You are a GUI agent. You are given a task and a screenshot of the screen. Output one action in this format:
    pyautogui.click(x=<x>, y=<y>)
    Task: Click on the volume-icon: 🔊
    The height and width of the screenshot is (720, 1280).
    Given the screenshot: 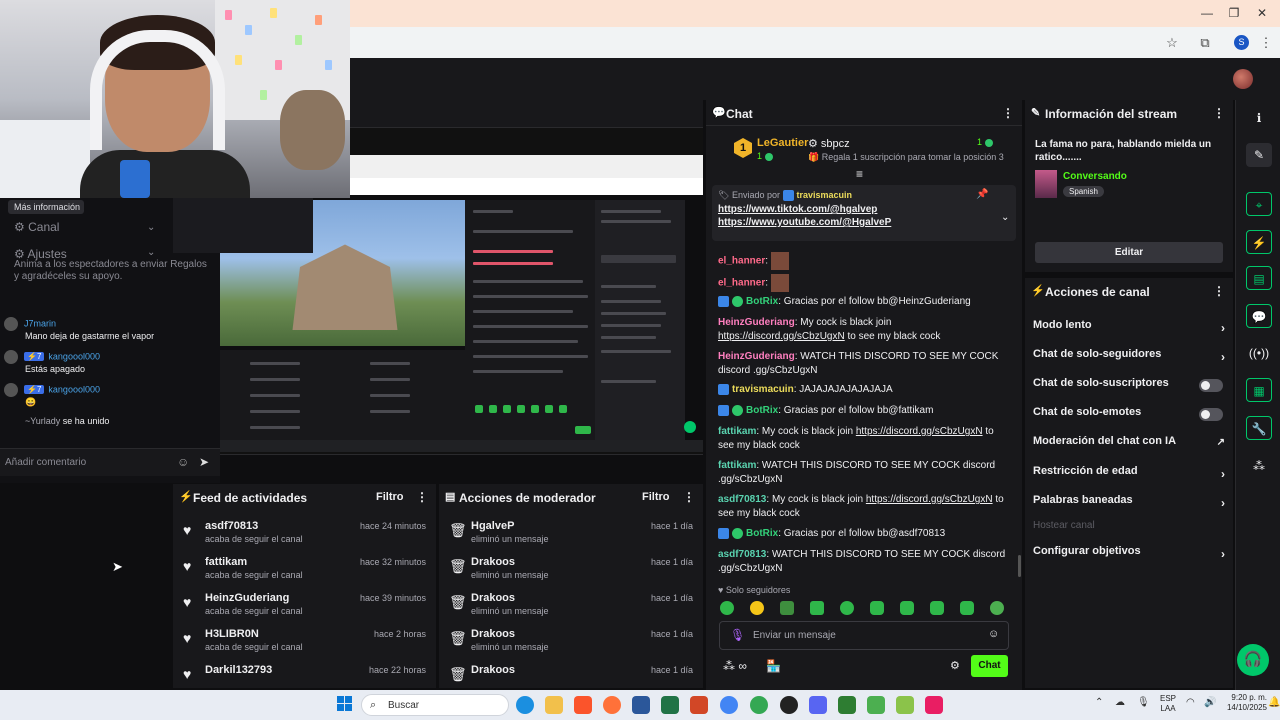 What is the action you would take?
    pyautogui.click(x=1210, y=702)
    